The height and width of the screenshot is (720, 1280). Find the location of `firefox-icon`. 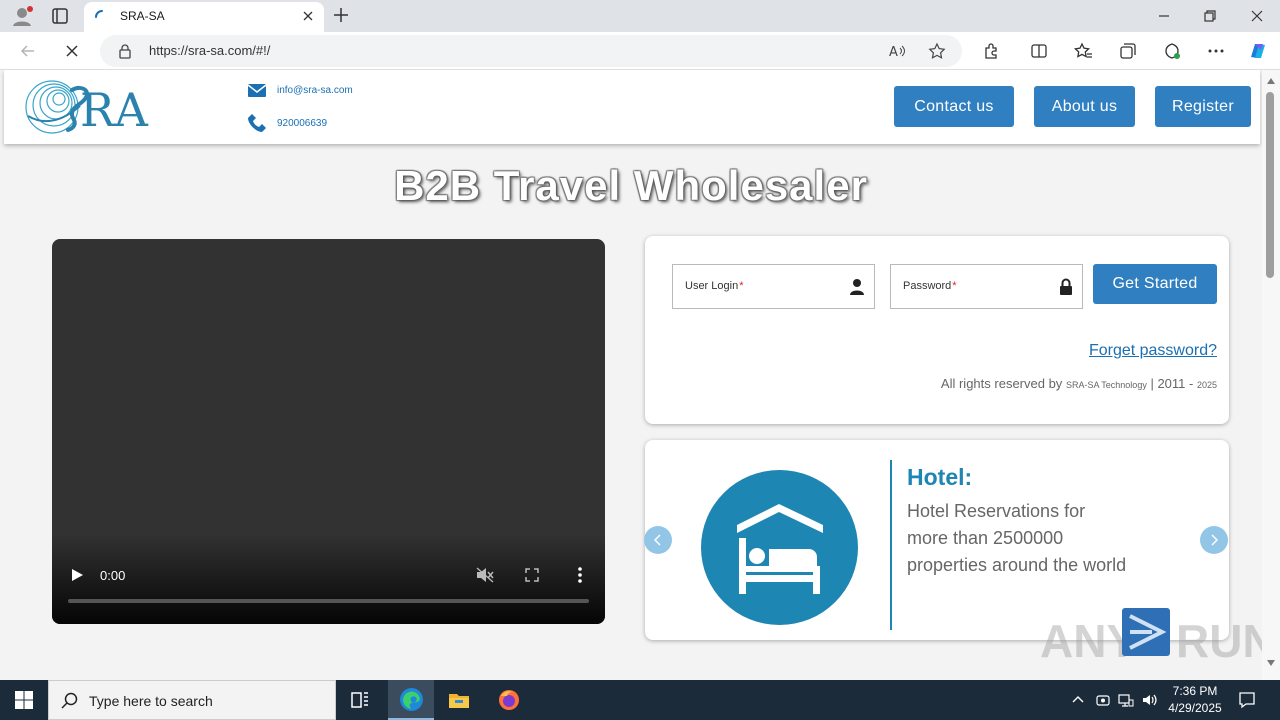

firefox-icon is located at coordinates (509, 700).